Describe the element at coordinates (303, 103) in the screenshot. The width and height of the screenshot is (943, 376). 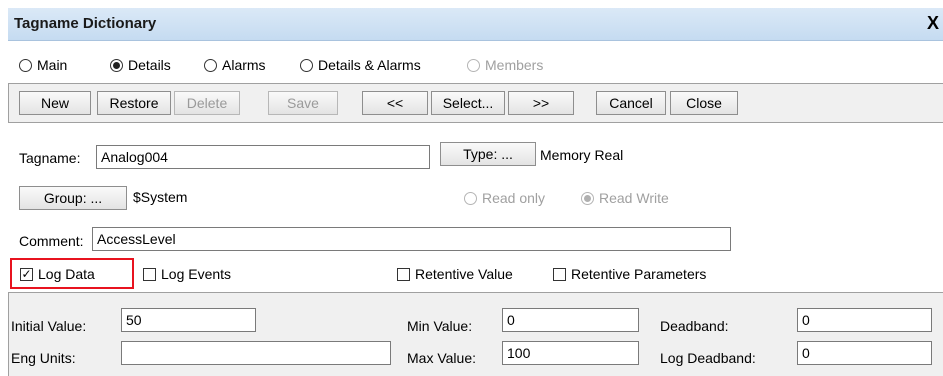
I see `save-button: Save` at that location.